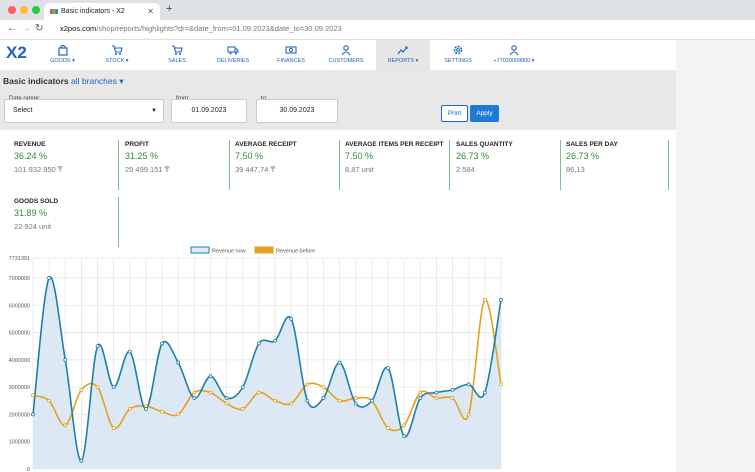 The image size is (755, 472). What do you see at coordinates (715, 256) in the screenshot?
I see `page-background-right` at bounding box center [715, 256].